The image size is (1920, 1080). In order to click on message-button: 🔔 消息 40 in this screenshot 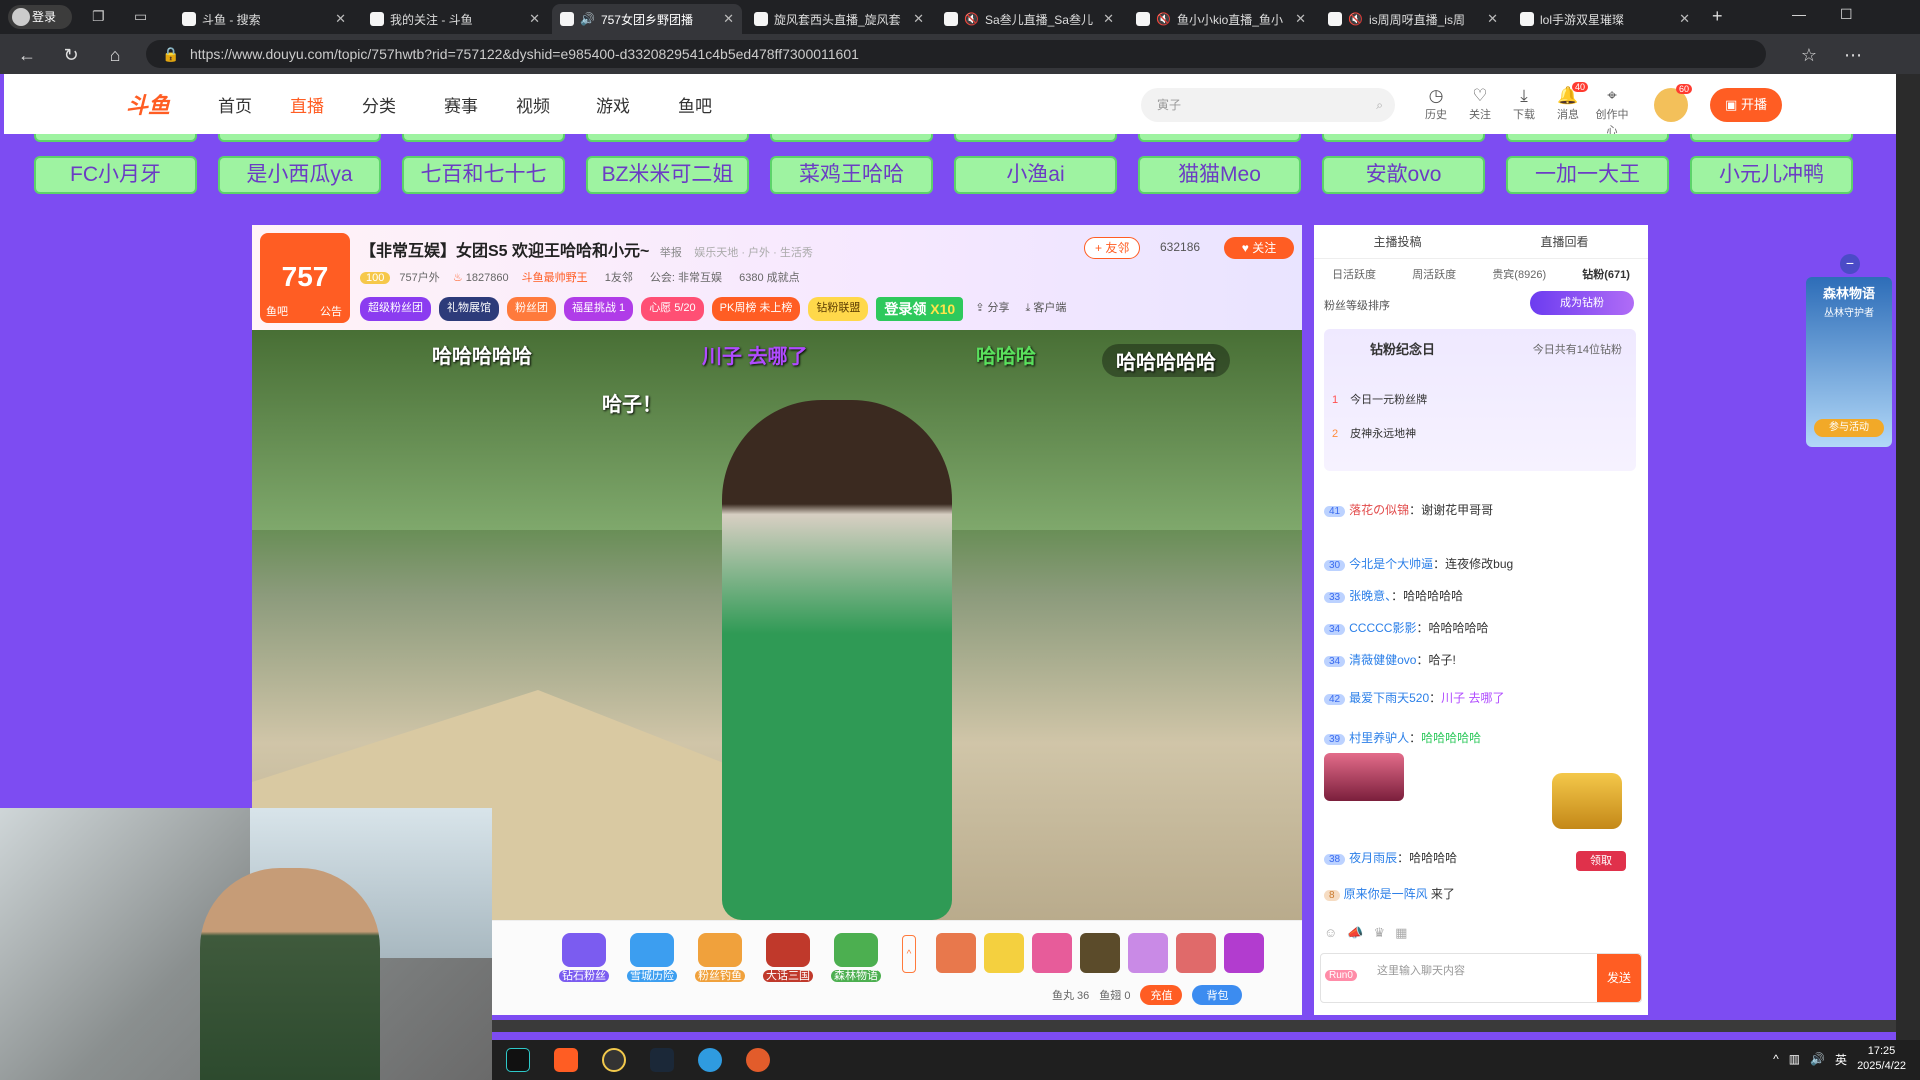, I will do `click(1569, 102)`.